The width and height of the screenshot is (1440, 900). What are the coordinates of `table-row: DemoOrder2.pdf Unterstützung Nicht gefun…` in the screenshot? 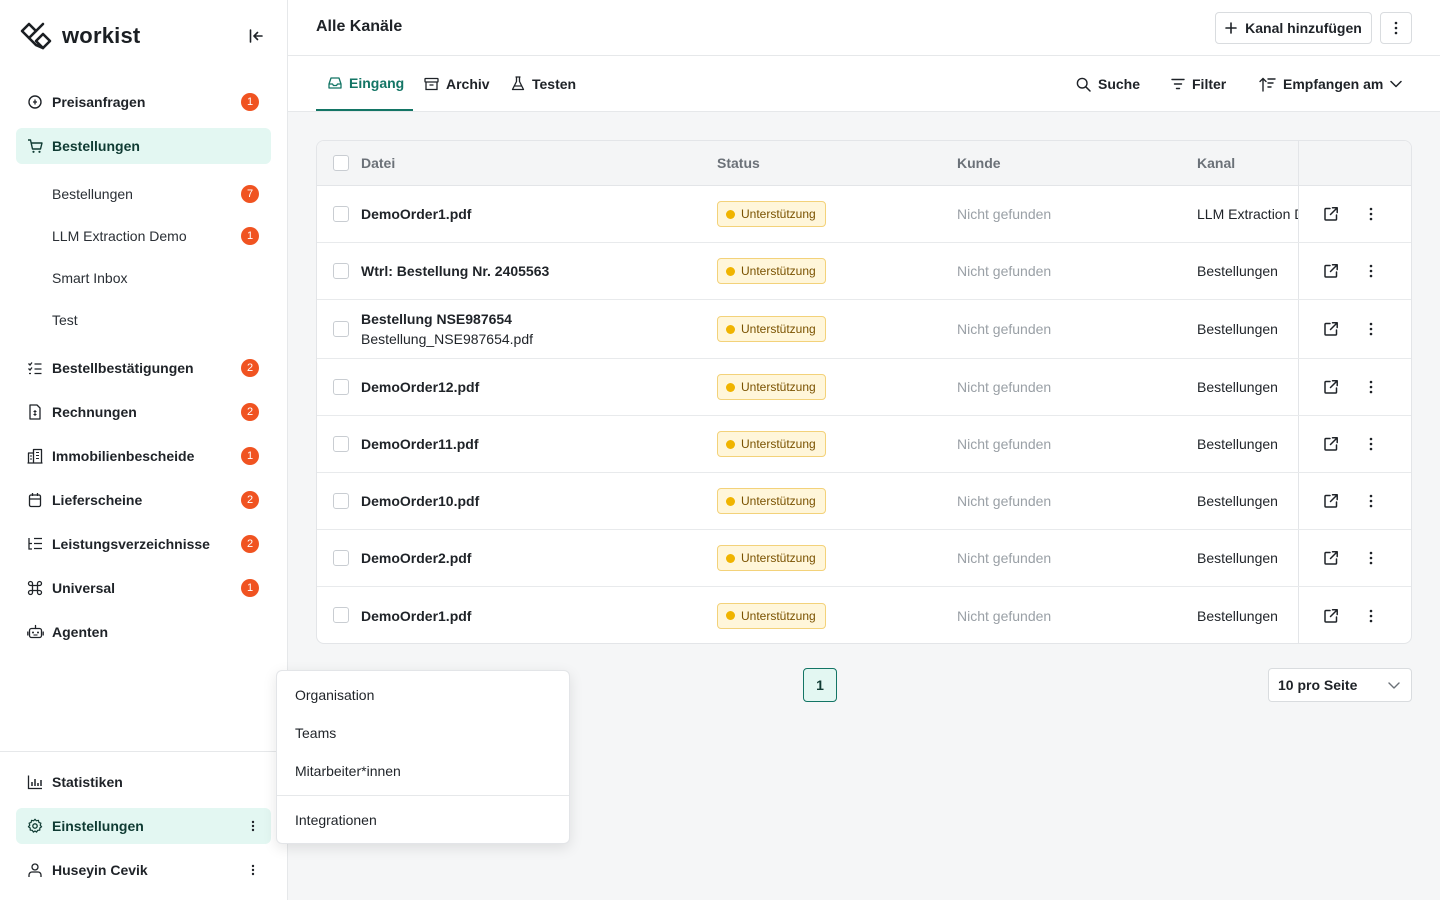 It's located at (864, 558).